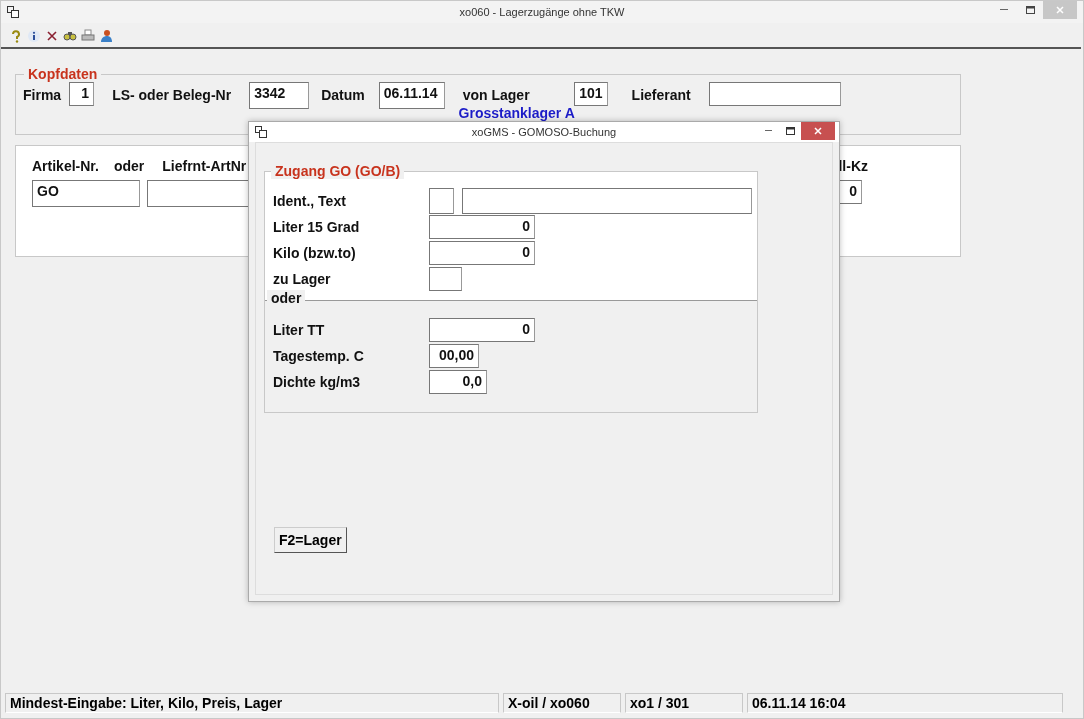  Describe the element at coordinates (411, 95) in the screenshot. I see `input-field: 06.11.14` at that location.